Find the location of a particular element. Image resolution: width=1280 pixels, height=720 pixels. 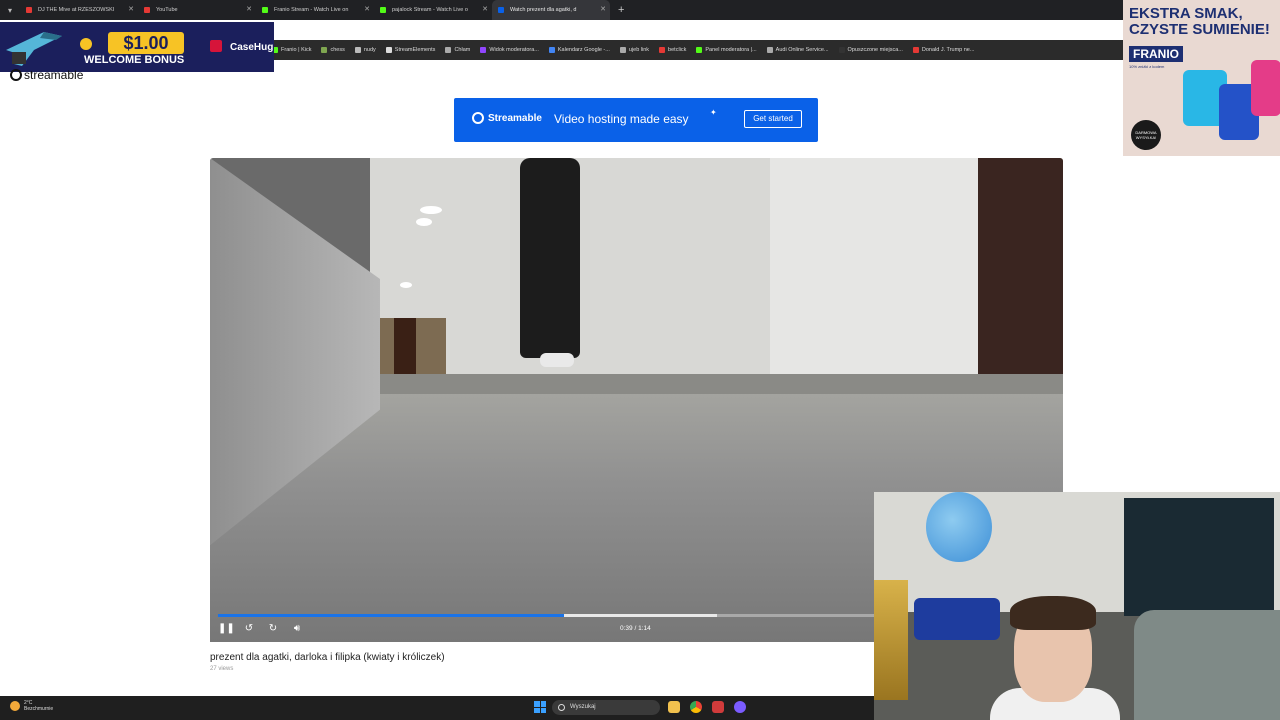

tab-title: DJ THE Mive at RZESZOWSKI is located at coordinates (76, 10).